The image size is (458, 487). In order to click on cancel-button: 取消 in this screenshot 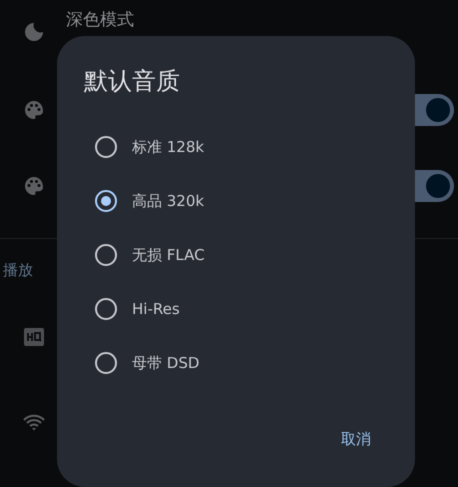, I will do `click(356, 439)`.